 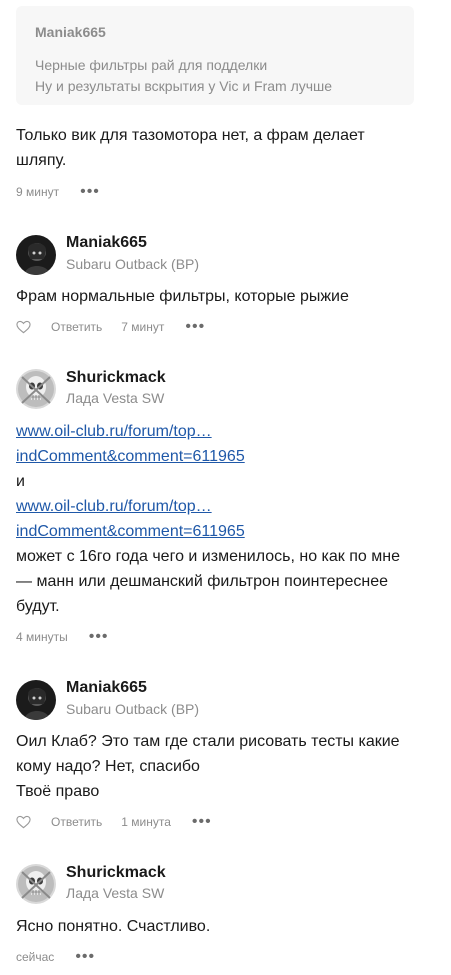 What do you see at coordinates (143, 327) in the screenshot?
I see `comment-time: 7 минут` at bounding box center [143, 327].